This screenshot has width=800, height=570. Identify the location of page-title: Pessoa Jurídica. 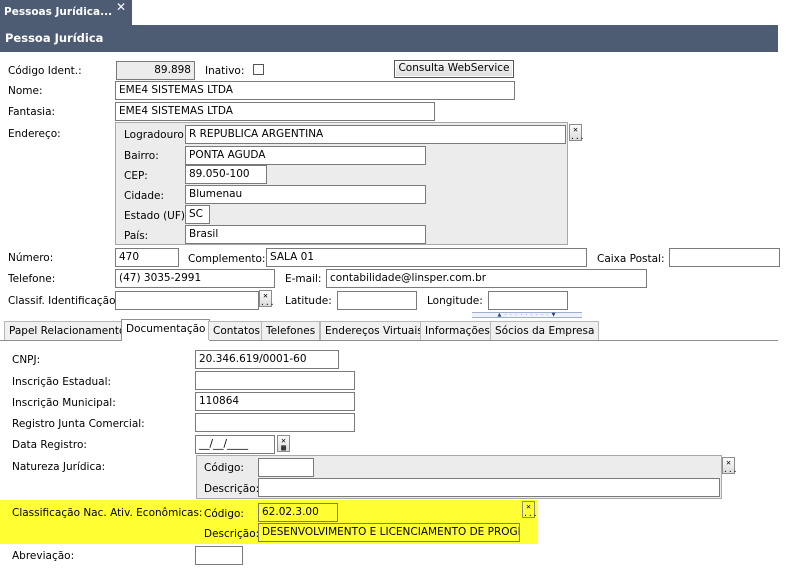
(54, 38).